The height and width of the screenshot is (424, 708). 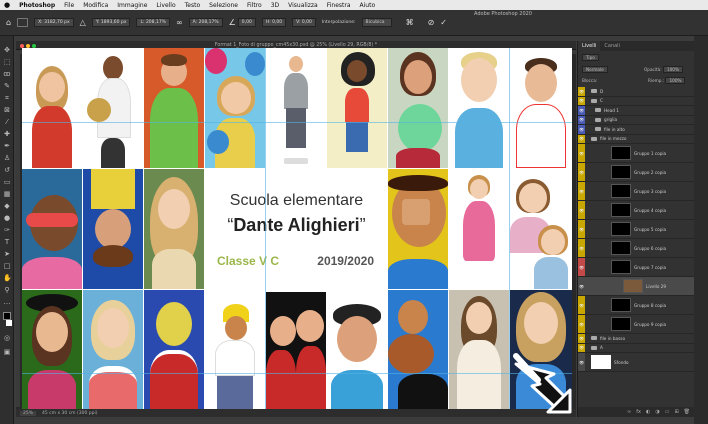 I want to click on zoom-tool-icon: ⚲, so click(x=7, y=290).